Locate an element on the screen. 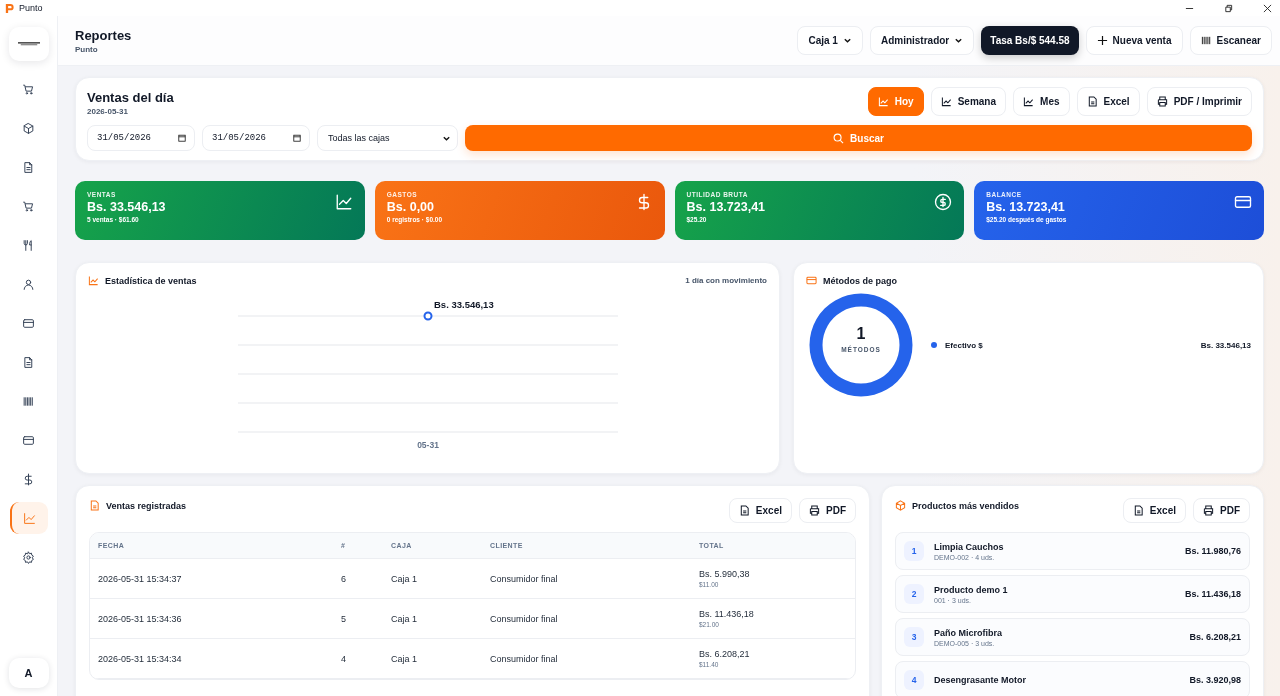 Image resolution: width=1280 pixels, height=696 pixels. search-icon is located at coordinates (839, 138).